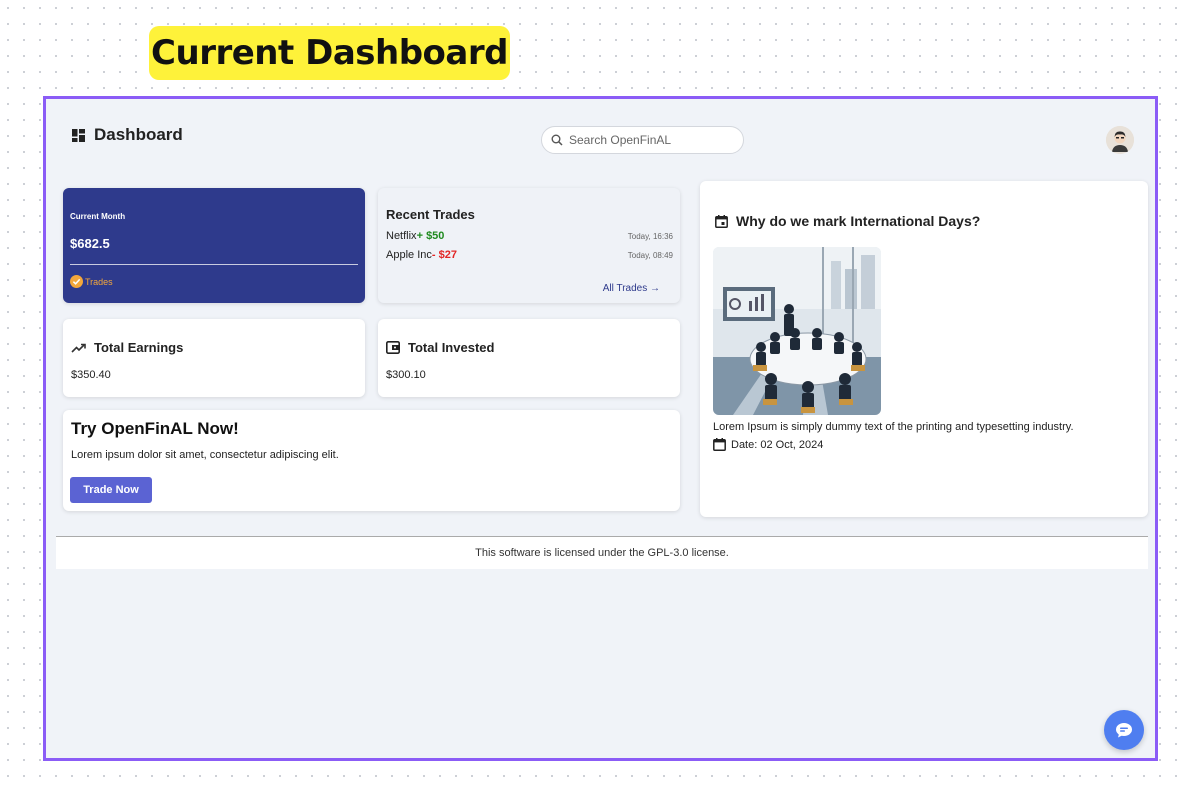 This screenshot has height=786, width=1184. I want to click on total-invested-card: Total Invested $300.10, so click(529, 358).